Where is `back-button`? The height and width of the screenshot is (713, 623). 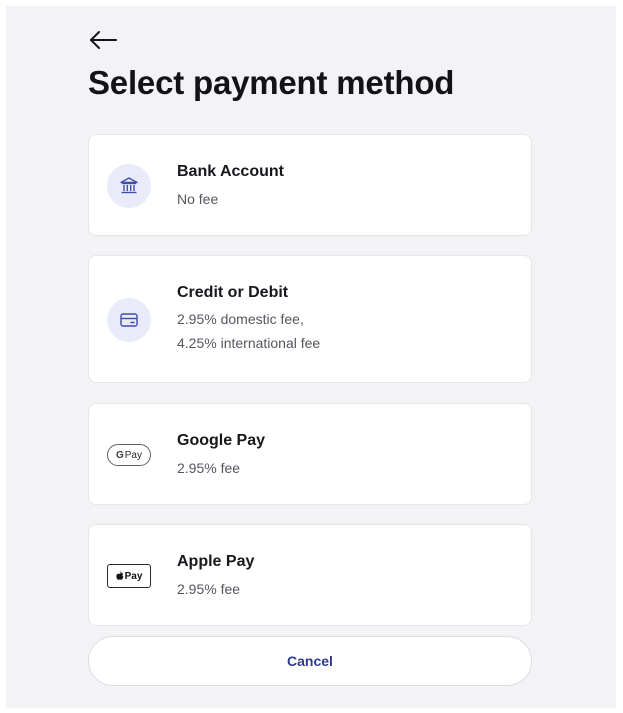
back-button is located at coordinates (104, 40).